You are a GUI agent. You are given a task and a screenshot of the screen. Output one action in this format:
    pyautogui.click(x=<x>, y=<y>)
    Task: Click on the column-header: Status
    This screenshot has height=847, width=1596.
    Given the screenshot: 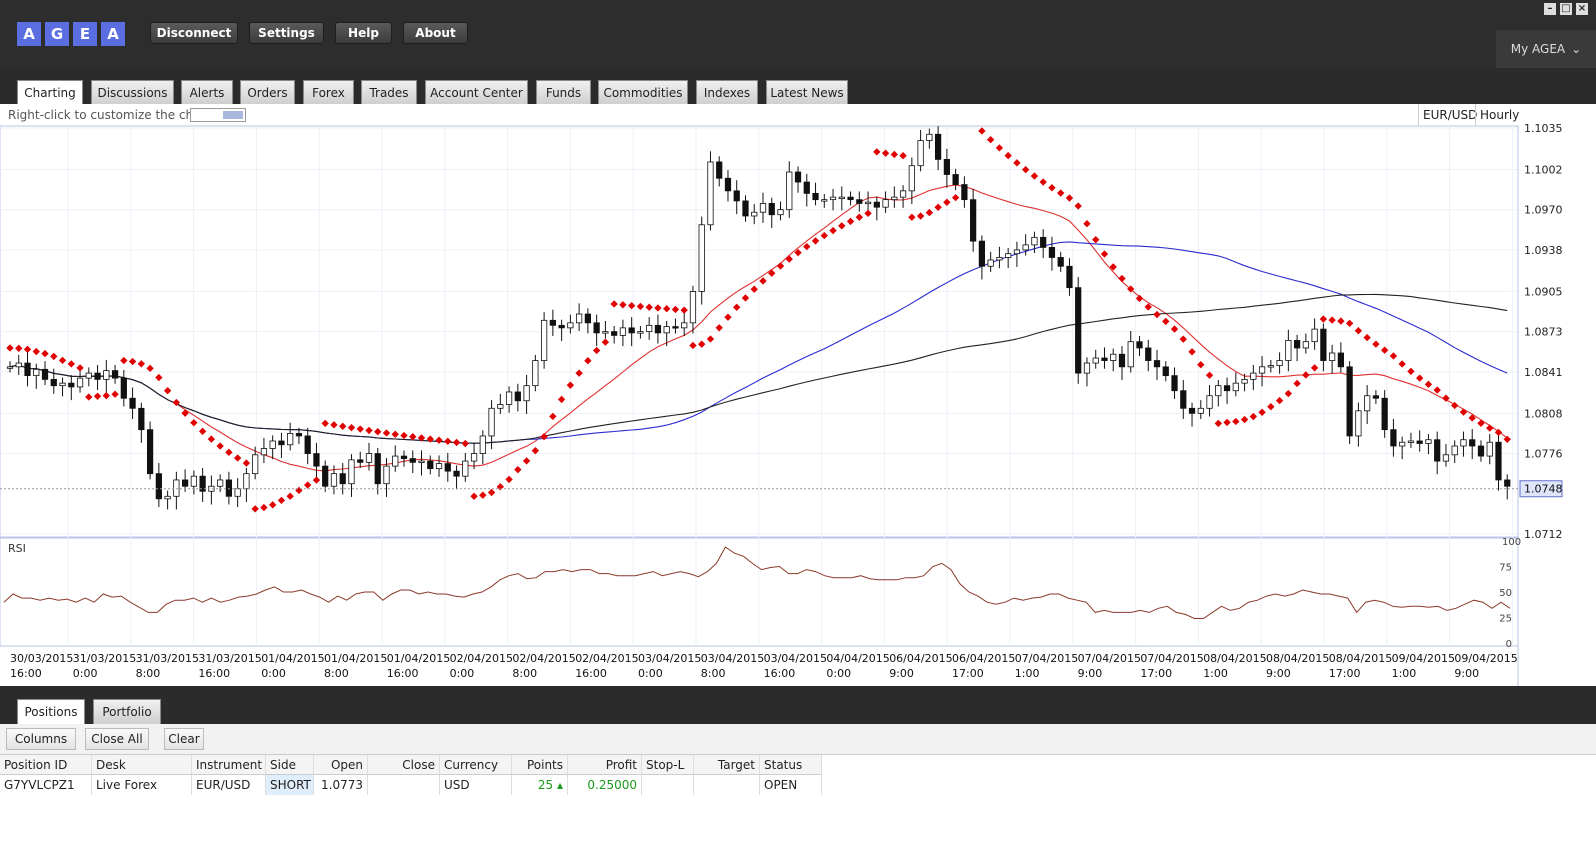 What is the action you would take?
    pyautogui.click(x=791, y=765)
    